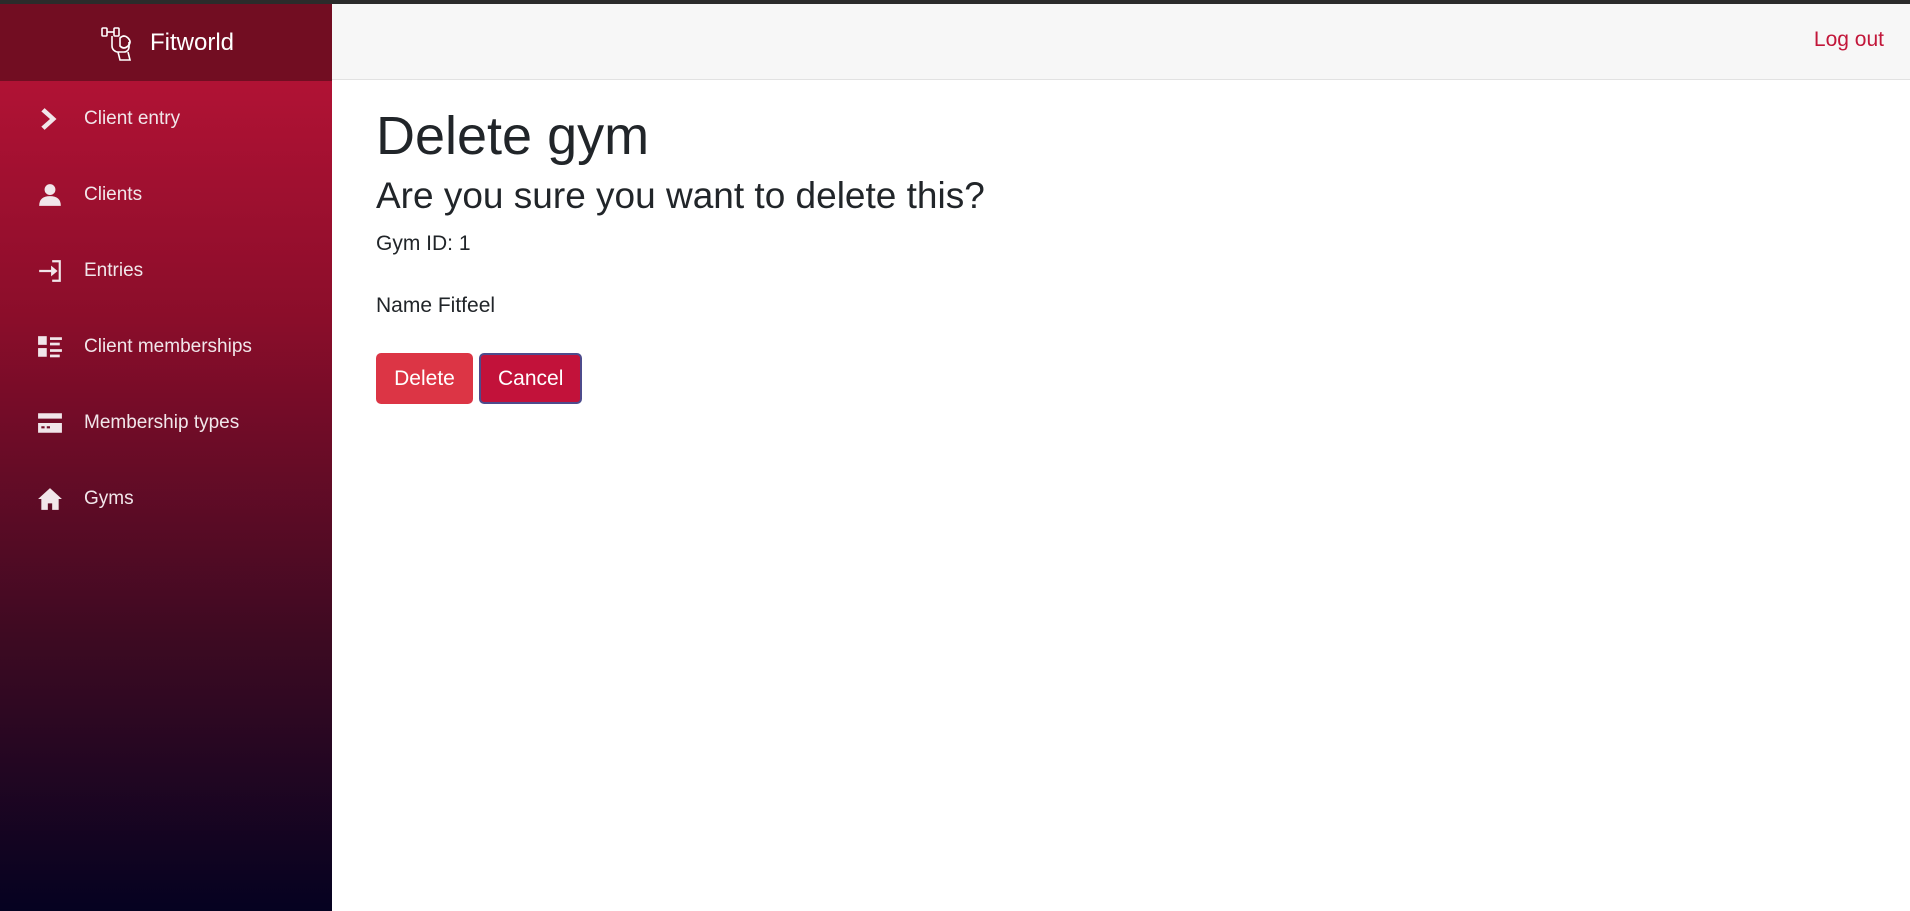 This screenshot has width=1910, height=911. Describe the element at coordinates (166, 499) in the screenshot. I see `sidebar-item-gyms: Gyms` at that location.